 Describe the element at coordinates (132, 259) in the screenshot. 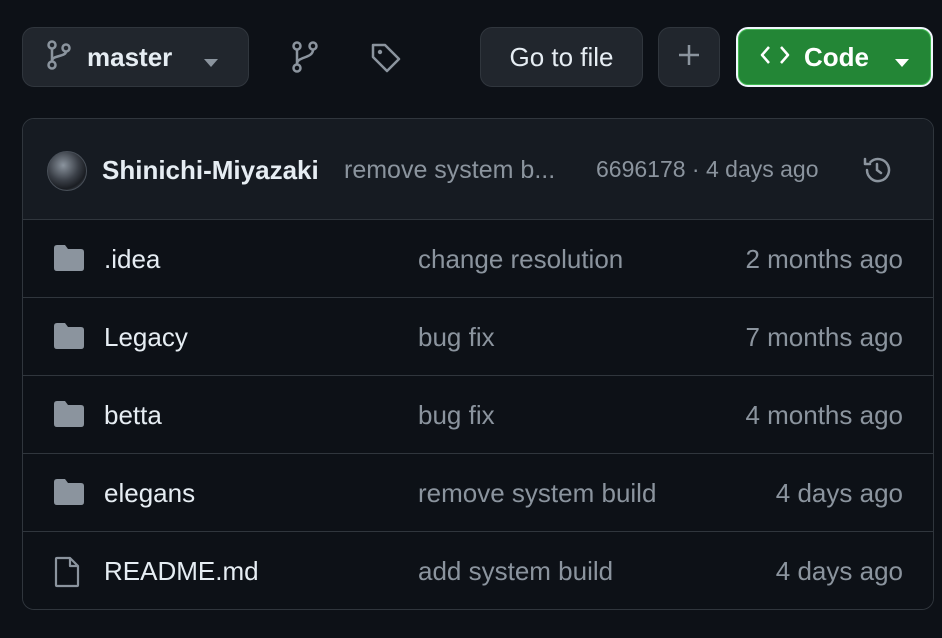

I see `file-name-link: .idea` at that location.